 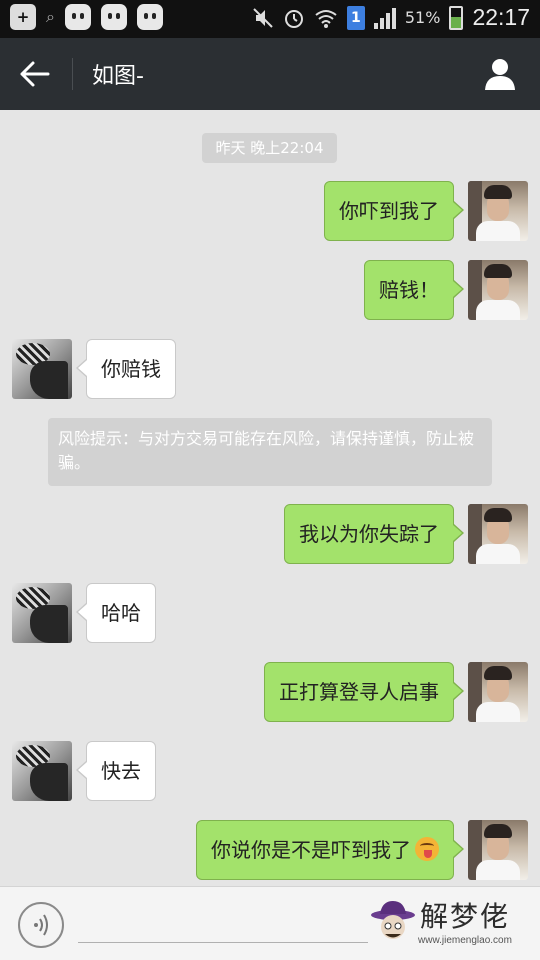 I want to click on clock-time: 22:17, so click(x=501, y=17).